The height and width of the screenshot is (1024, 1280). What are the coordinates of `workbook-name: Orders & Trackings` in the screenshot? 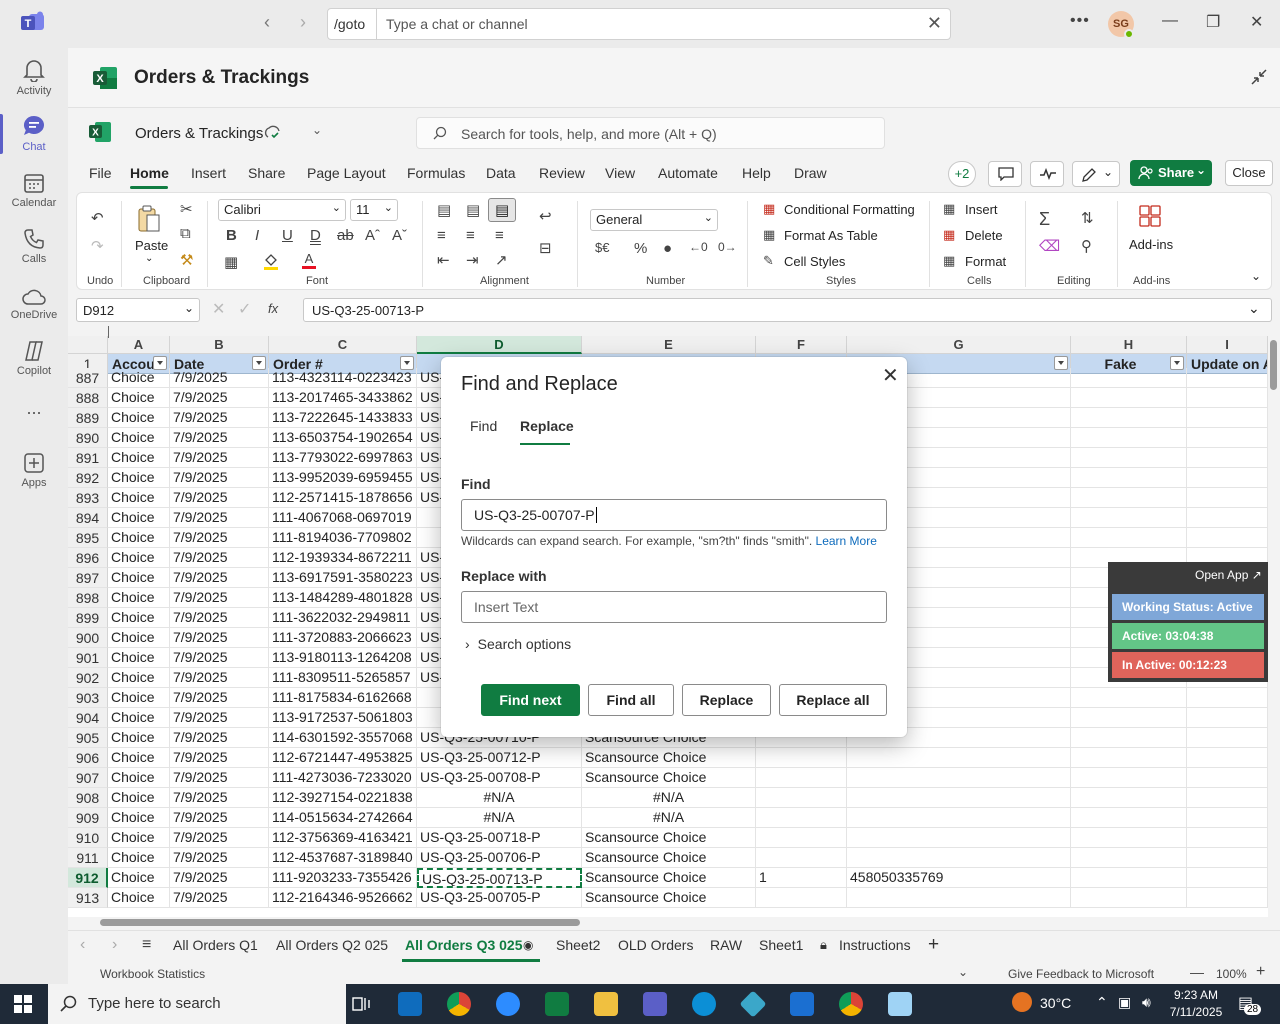 It's located at (199, 133).